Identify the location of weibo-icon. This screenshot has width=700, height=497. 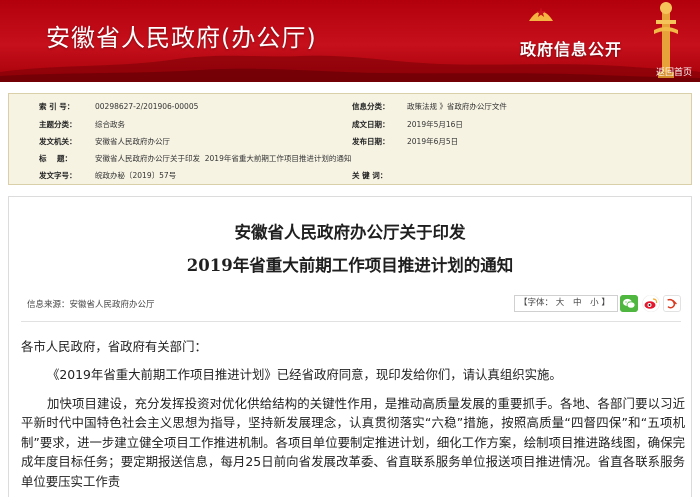
(651, 303).